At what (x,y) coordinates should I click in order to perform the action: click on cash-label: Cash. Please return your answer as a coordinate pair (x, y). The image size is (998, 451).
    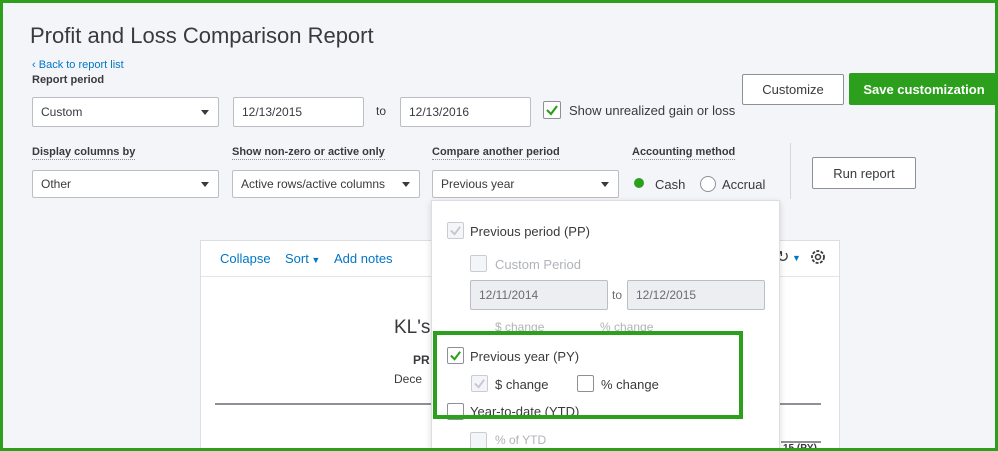
    Looking at the image, I should click on (670, 184).